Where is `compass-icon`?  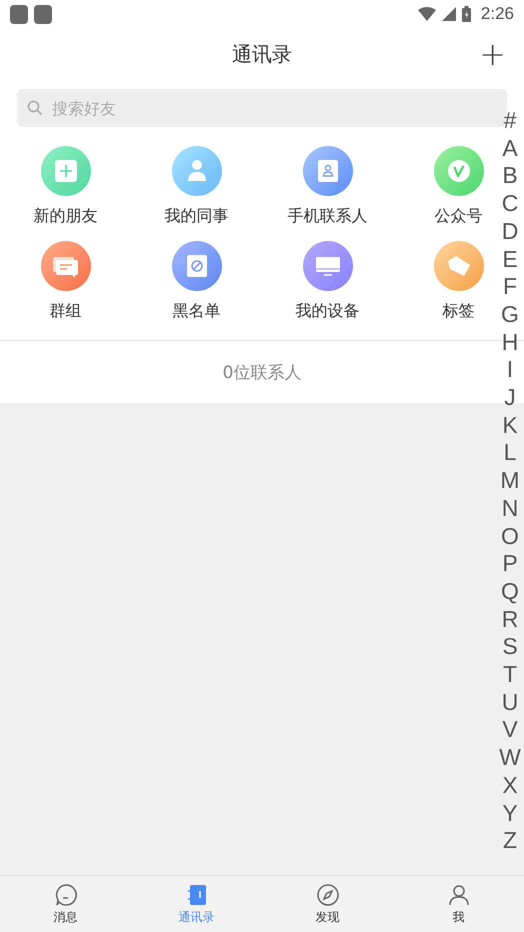
compass-icon is located at coordinates (328, 894).